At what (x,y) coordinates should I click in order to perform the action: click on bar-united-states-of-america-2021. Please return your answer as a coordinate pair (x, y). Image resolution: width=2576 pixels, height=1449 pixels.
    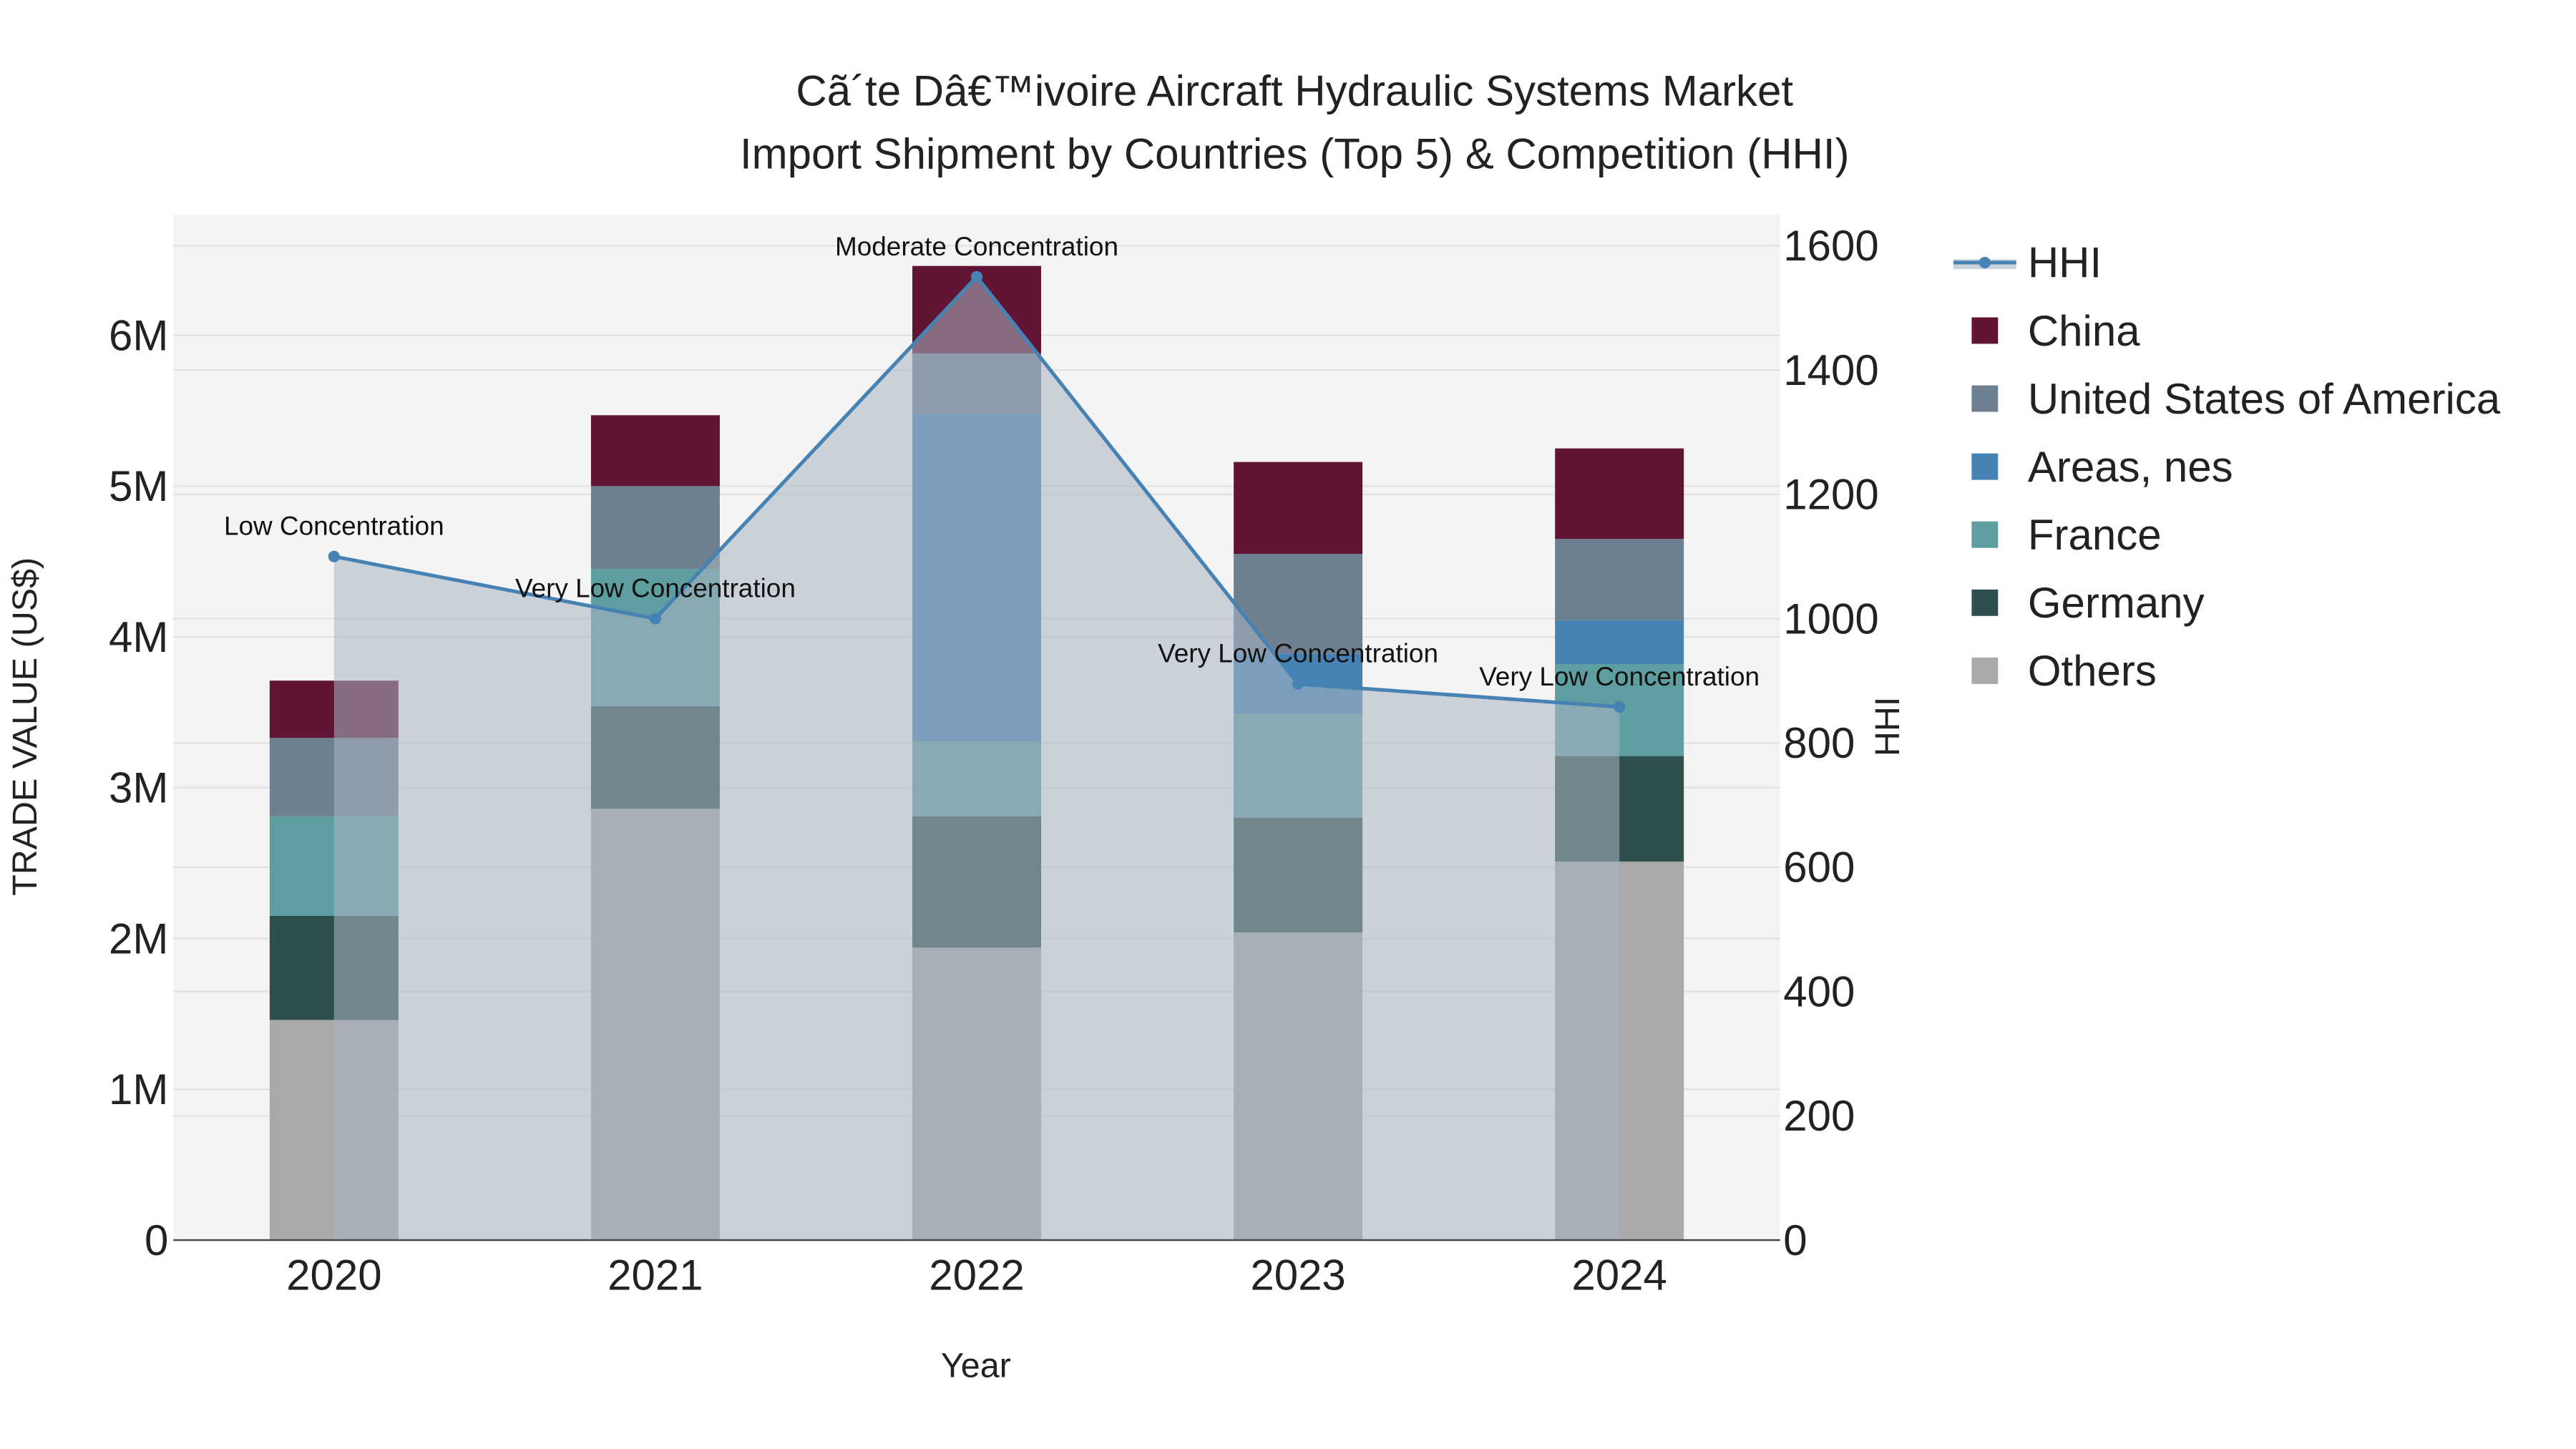
    Looking at the image, I should click on (655, 528).